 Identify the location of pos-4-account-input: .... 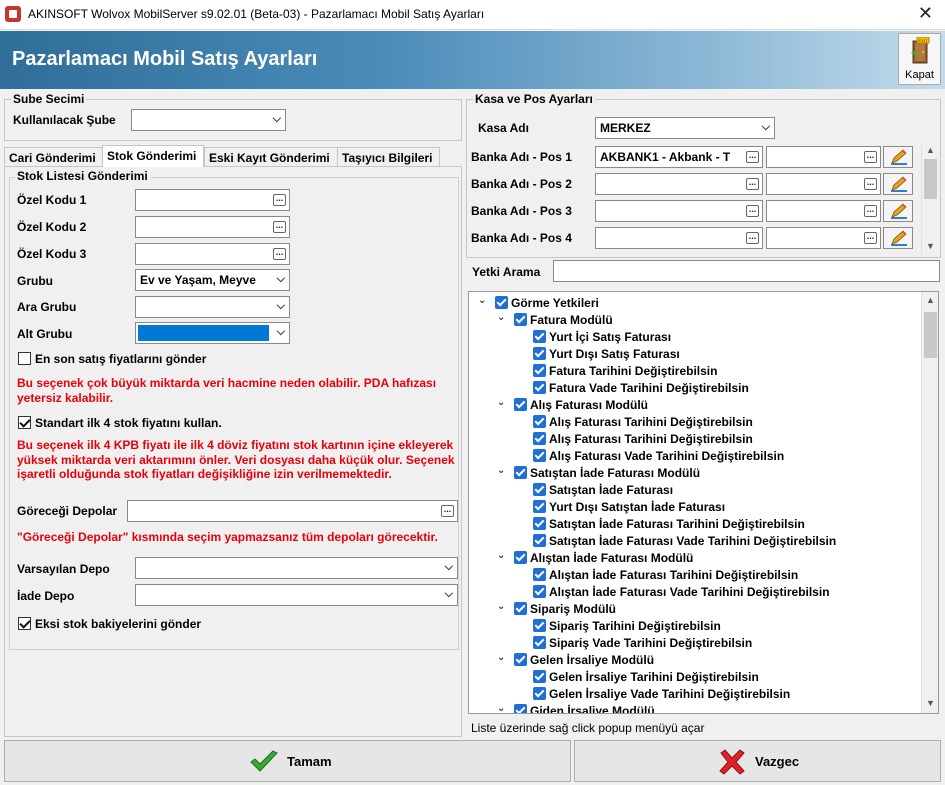
(823, 238).